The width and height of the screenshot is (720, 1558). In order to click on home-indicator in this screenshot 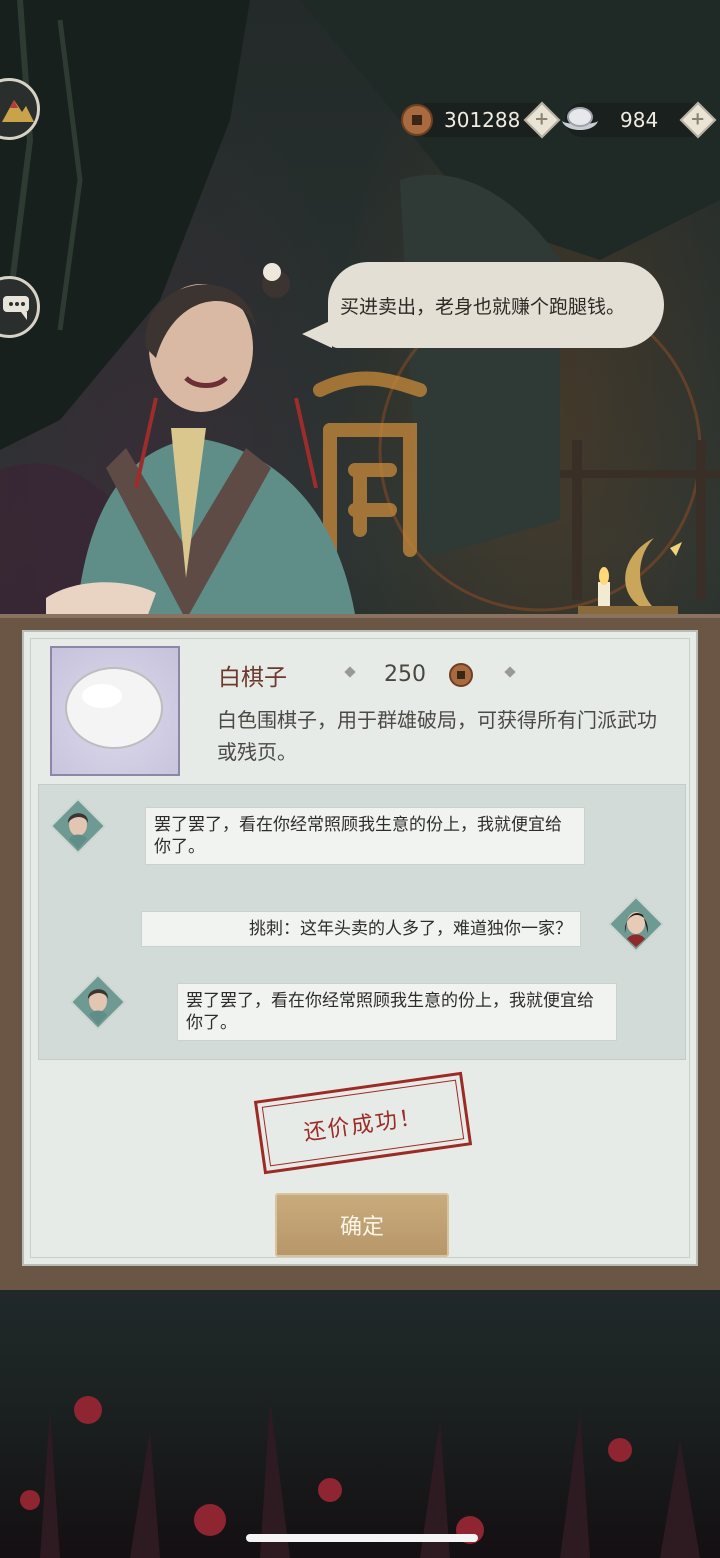, I will do `click(362, 1538)`.